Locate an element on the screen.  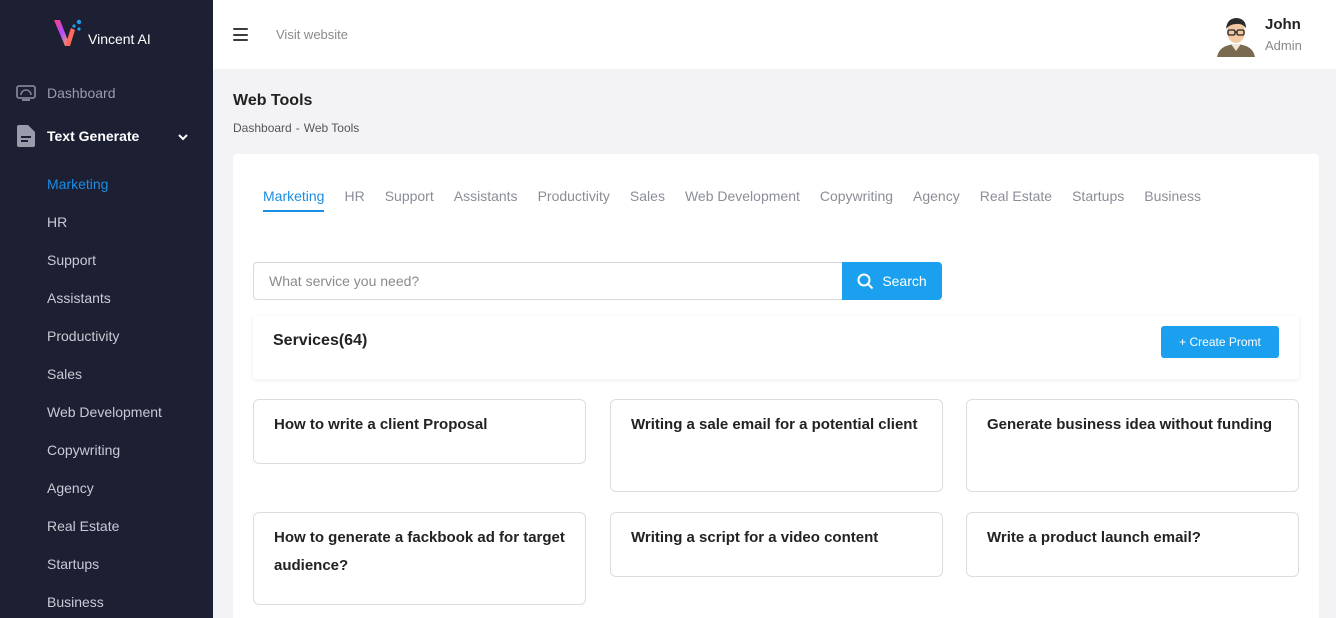
sidebar-item-dashboard: Dashboard is located at coordinates (66, 93).